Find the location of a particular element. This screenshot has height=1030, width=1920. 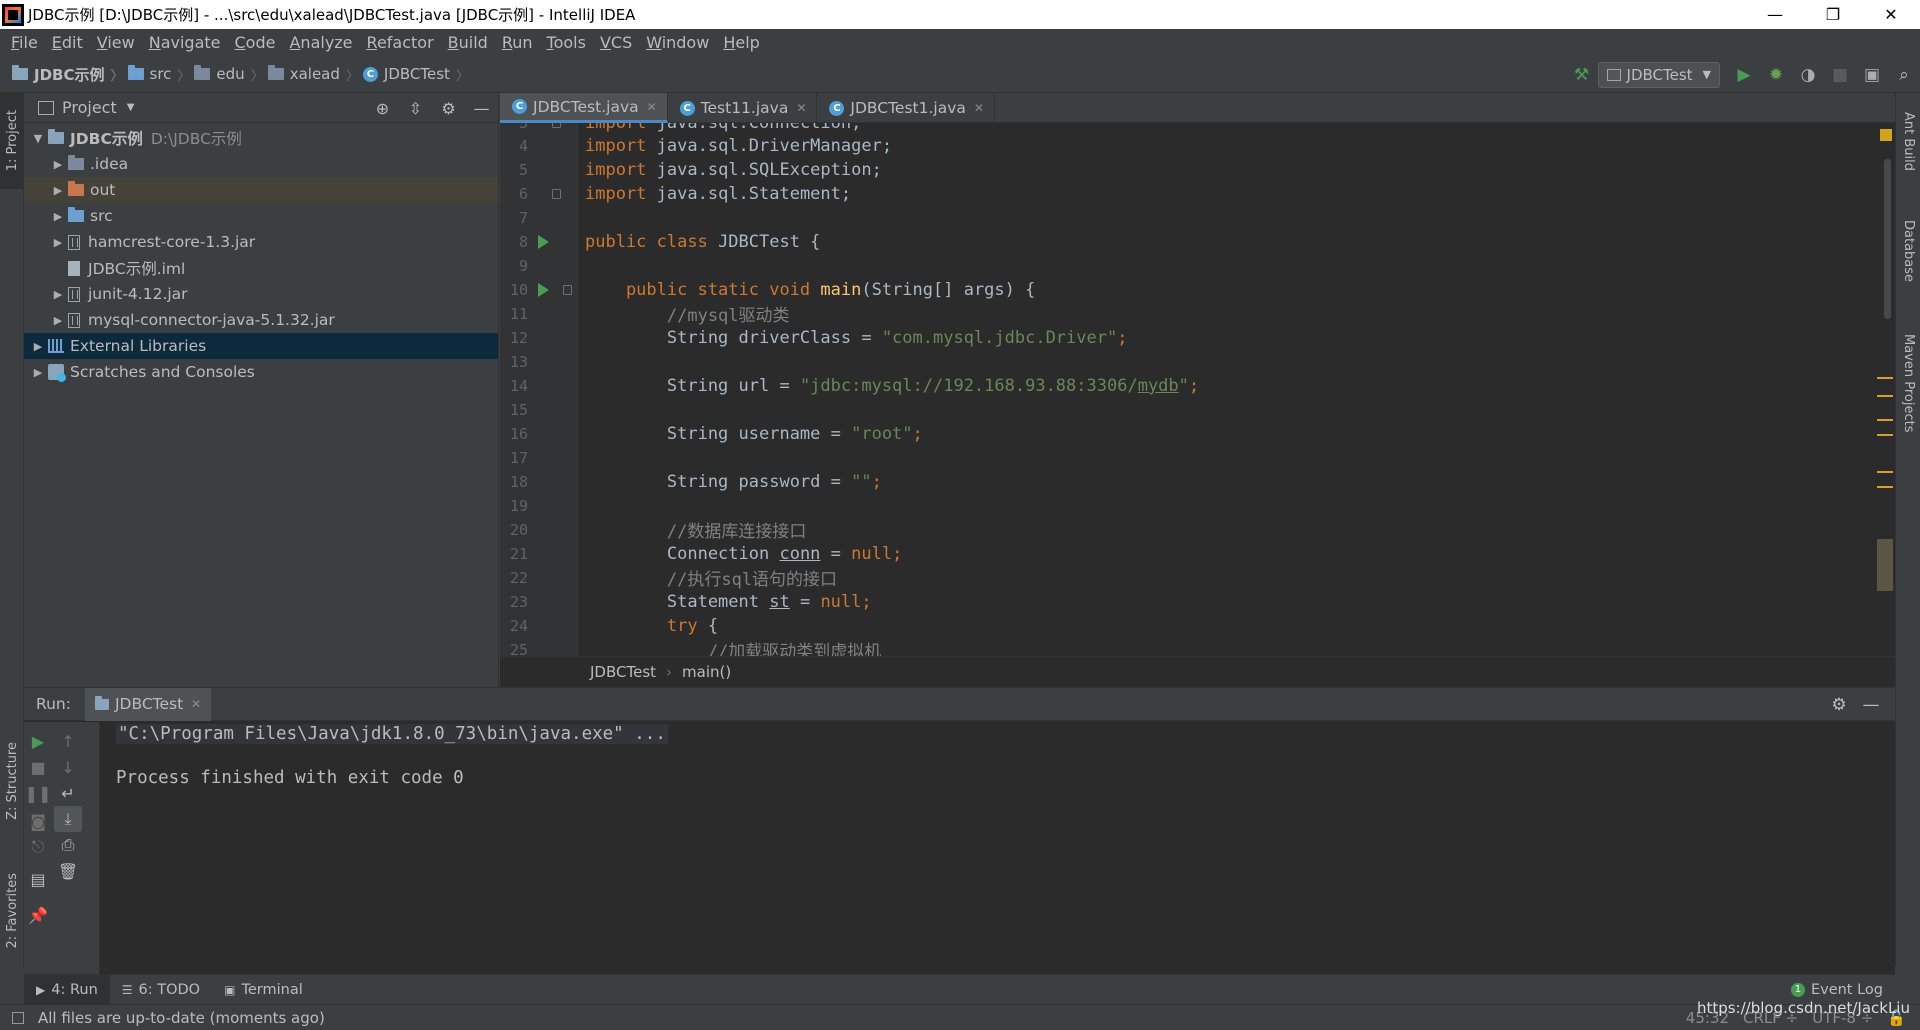

tree-item-hamcrest-jar: ▶ hamcrest-core-1.3.jar is located at coordinates (261, 242).